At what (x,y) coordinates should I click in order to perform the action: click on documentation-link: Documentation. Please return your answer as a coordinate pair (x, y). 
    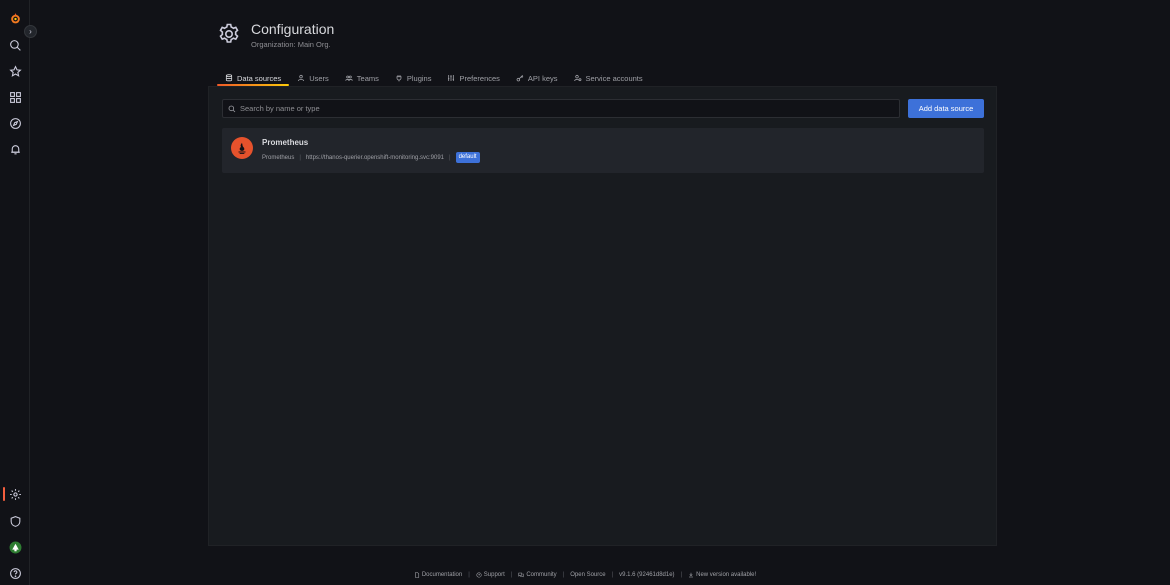
    Looking at the image, I should click on (438, 575).